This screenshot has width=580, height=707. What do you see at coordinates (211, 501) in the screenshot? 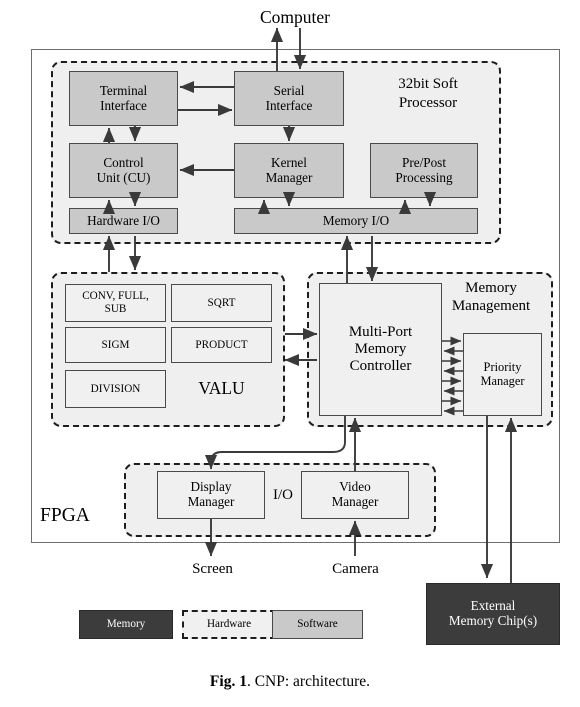
I see `display-manager-line2: Manager` at bounding box center [211, 501].